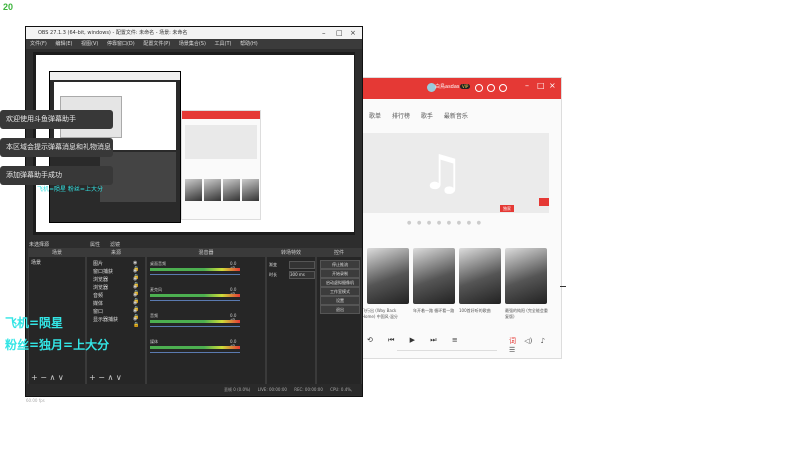 The width and height of the screenshot is (800, 450). Describe the element at coordinates (445, 223) in the screenshot. I see `banner-dots: ● ● ● ● ● ● ● ●` at that location.